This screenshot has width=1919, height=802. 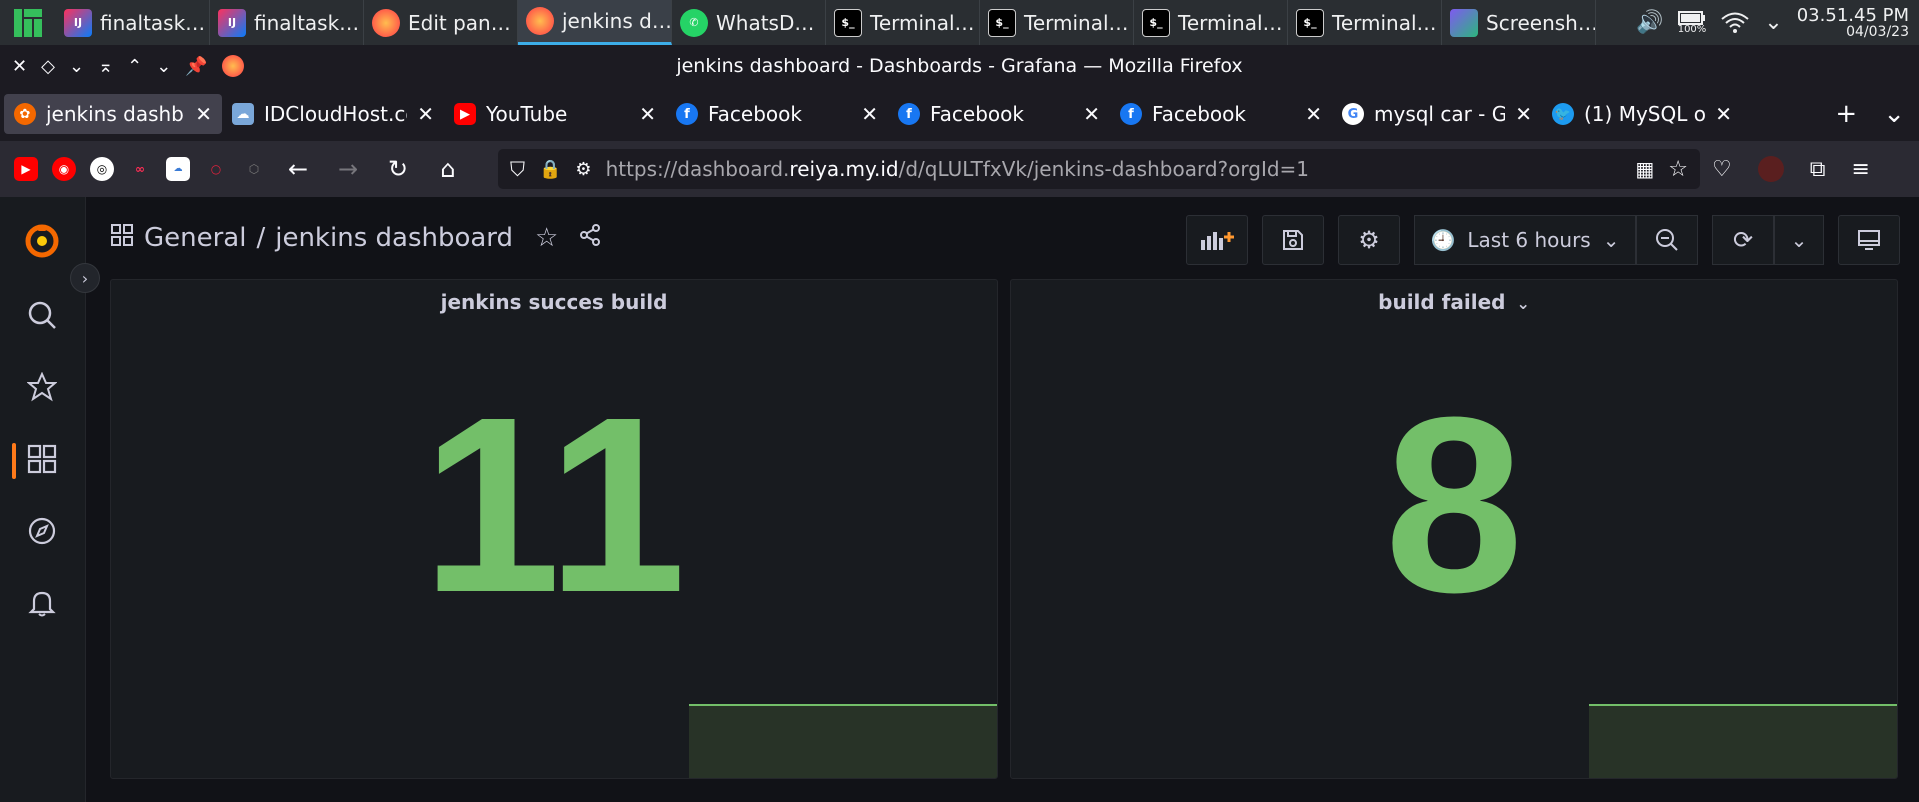 What do you see at coordinates (102, 169) in the screenshot?
I see `github-bookmark-icon: ◎` at bounding box center [102, 169].